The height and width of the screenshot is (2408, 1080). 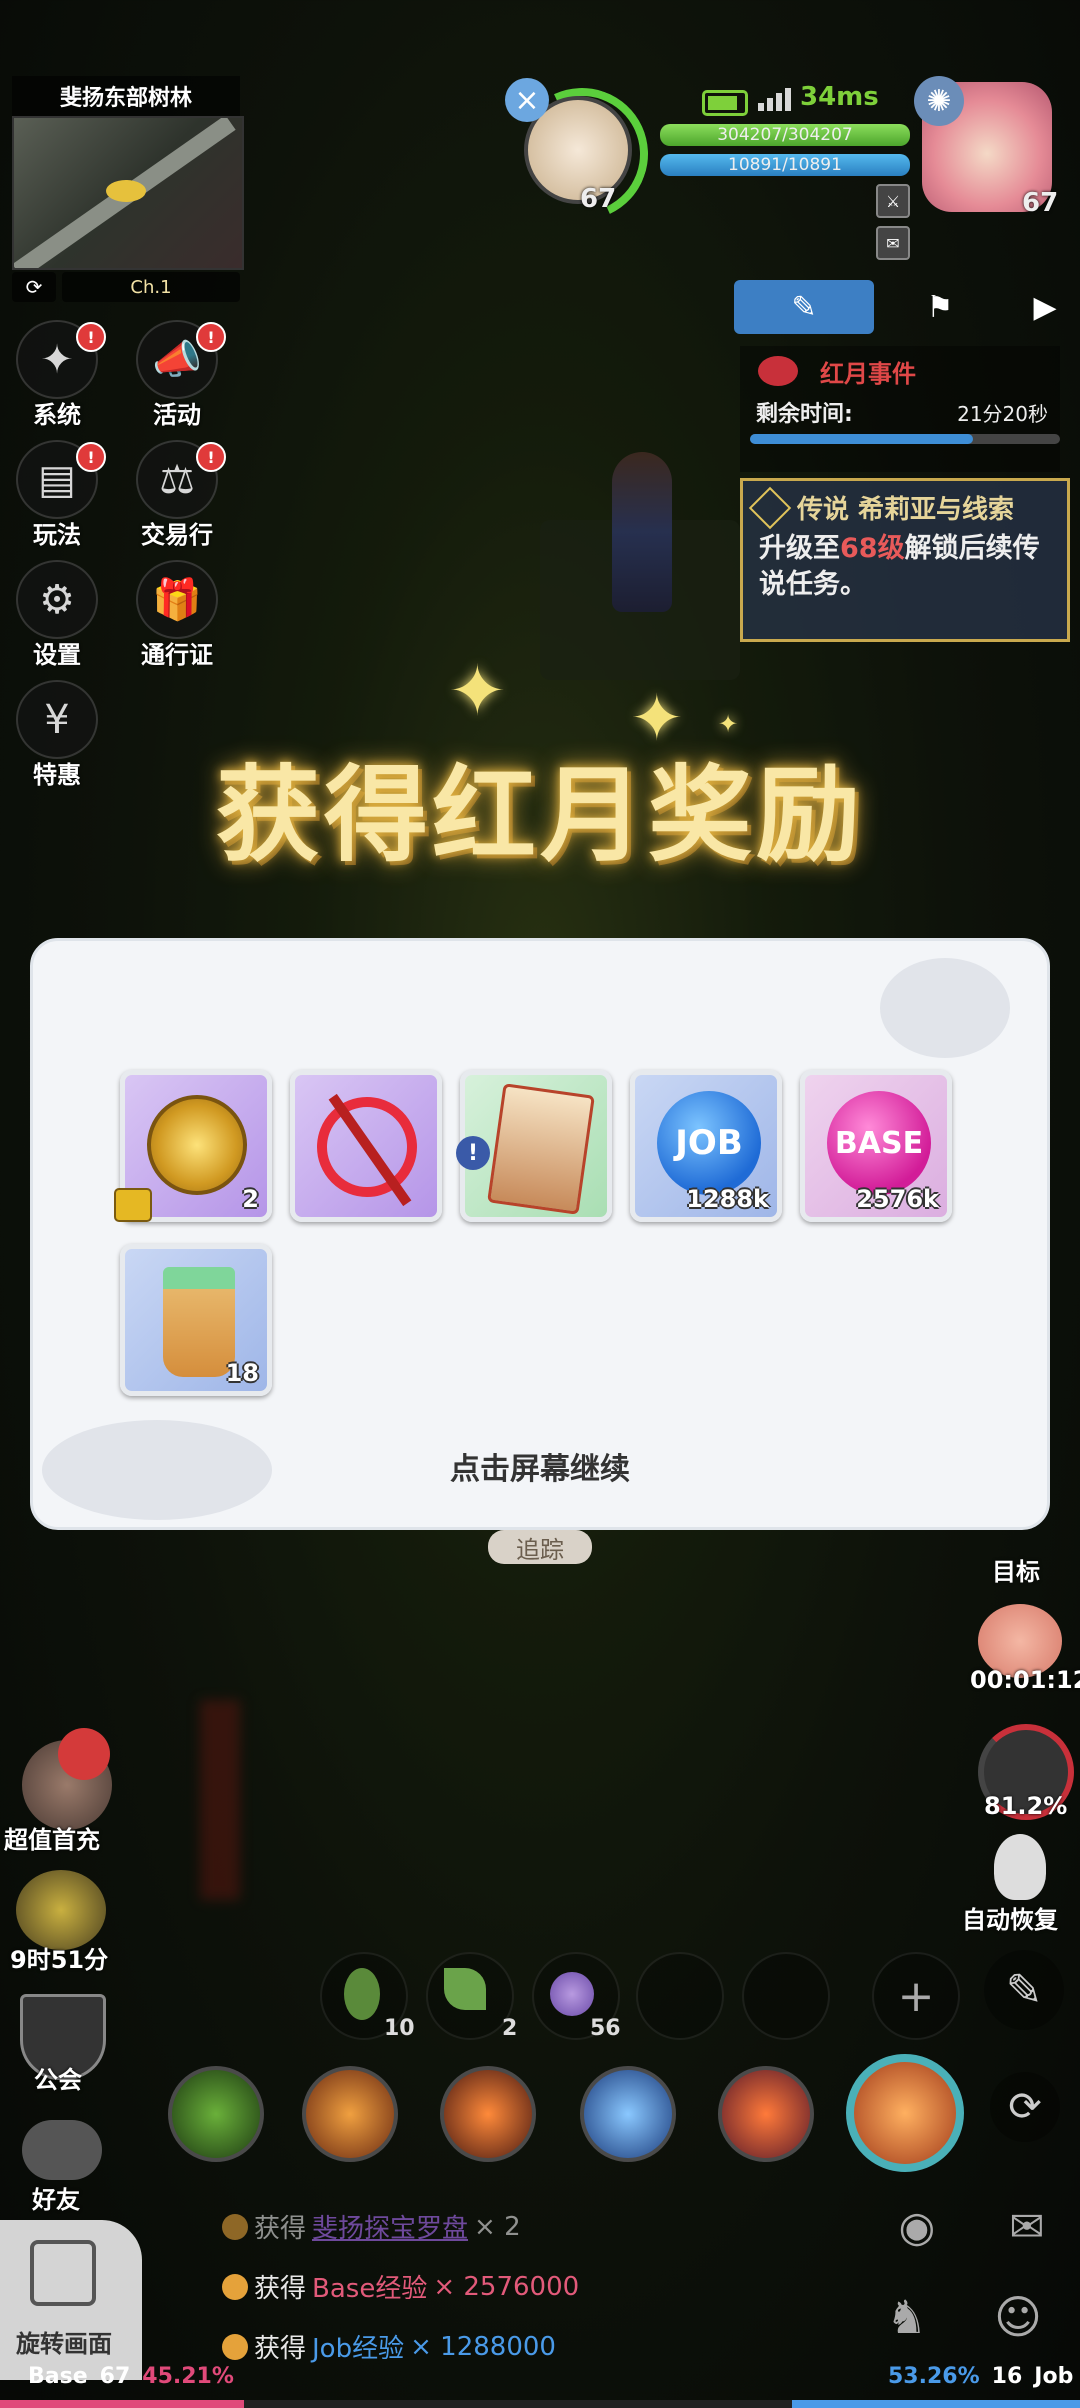 What do you see at coordinates (1002, 414) in the screenshot?
I see `remaining-value: 21分20秒` at bounding box center [1002, 414].